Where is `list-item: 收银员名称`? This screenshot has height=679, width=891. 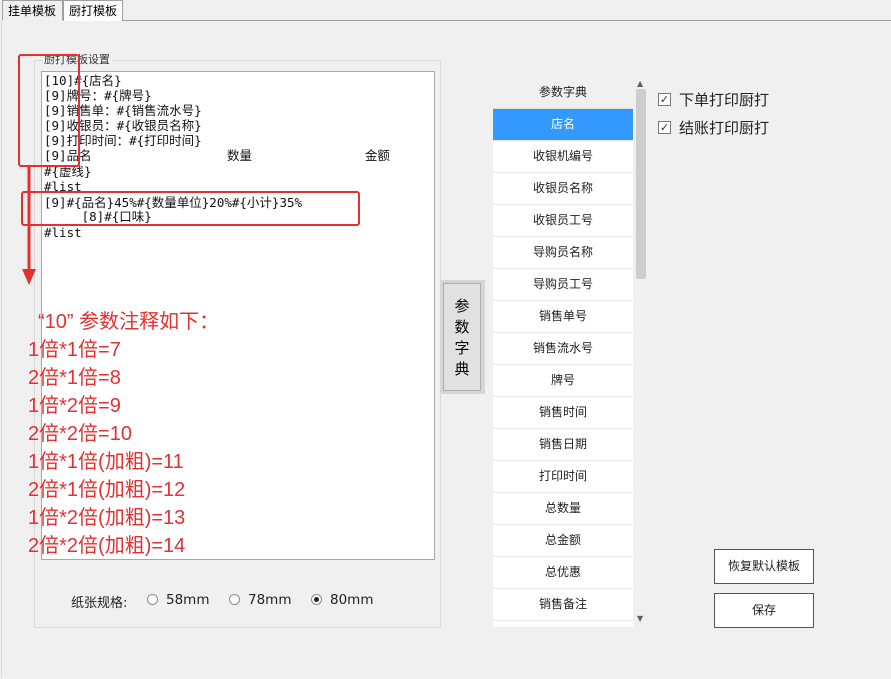 list-item: 收银员名称 is located at coordinates (563, 189).